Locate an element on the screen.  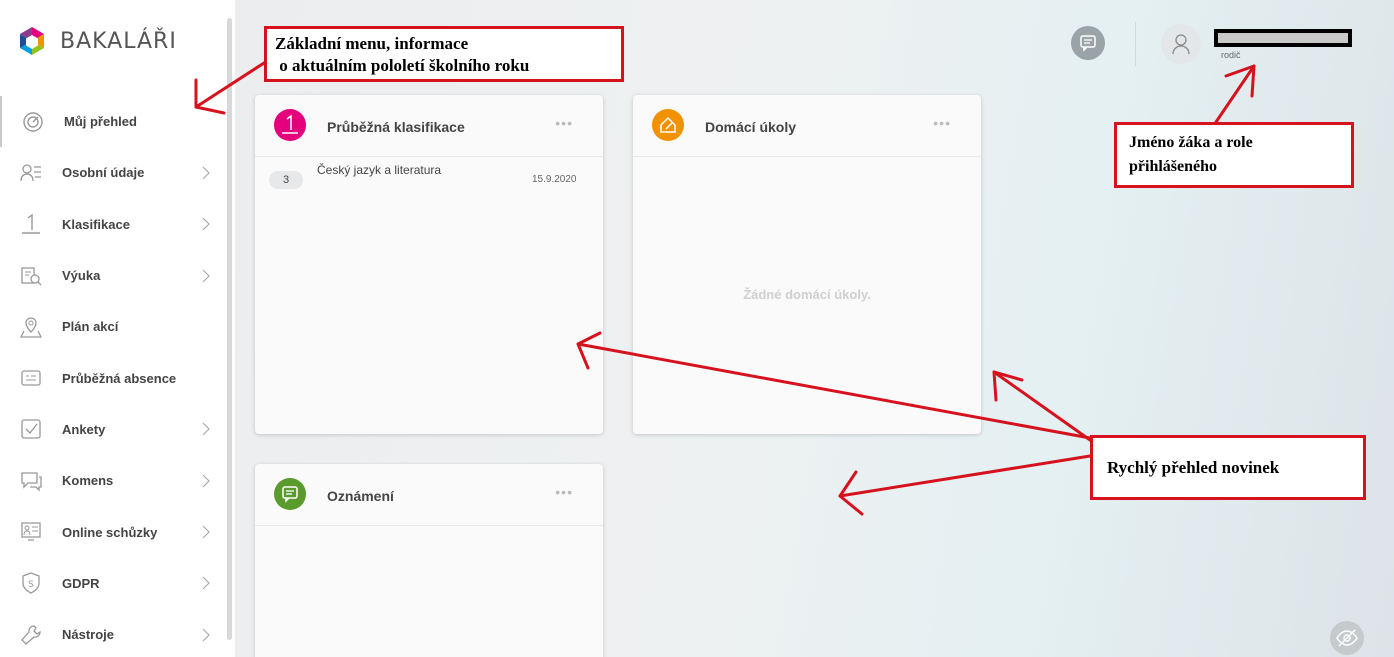
sidebar-item-absence: Průběžná absence is located at coordinates (113, 377).